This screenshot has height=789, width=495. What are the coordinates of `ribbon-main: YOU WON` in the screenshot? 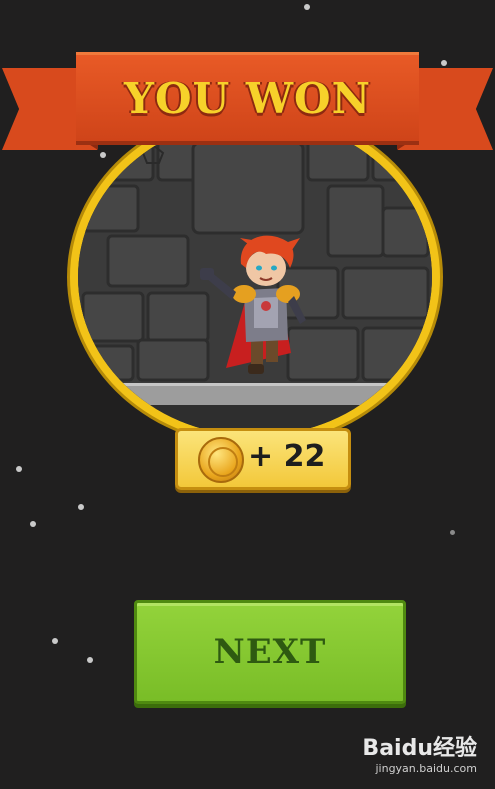 It's located at (247, 96).